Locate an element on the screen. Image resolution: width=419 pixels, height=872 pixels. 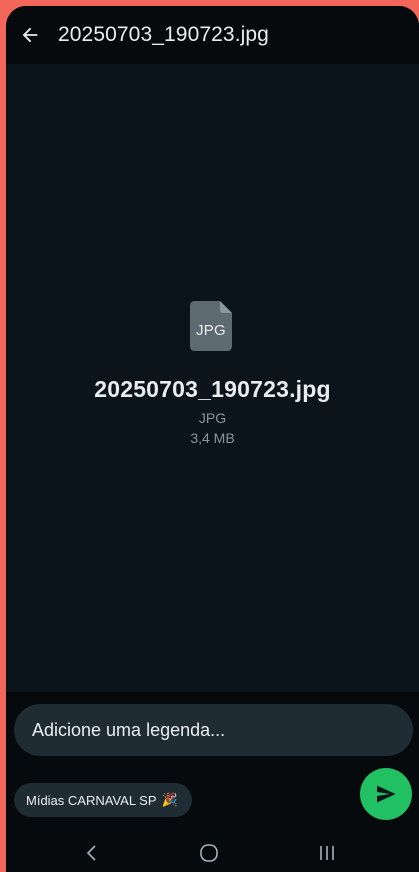
chevron-left-icon is located at coordinates (91, 853).